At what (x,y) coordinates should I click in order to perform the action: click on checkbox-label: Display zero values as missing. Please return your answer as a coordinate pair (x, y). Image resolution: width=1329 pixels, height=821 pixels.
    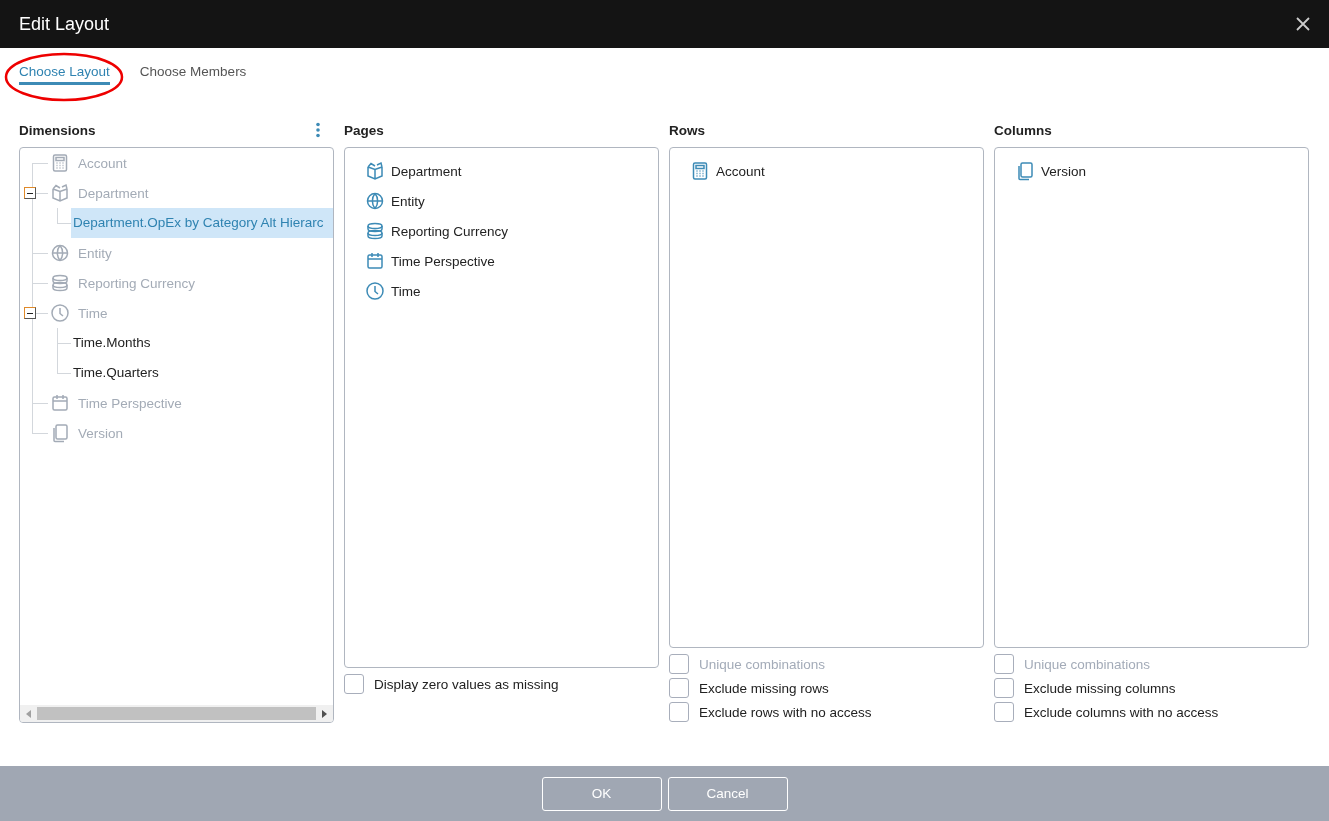
    Looking at the image, I should click on (466, 684).